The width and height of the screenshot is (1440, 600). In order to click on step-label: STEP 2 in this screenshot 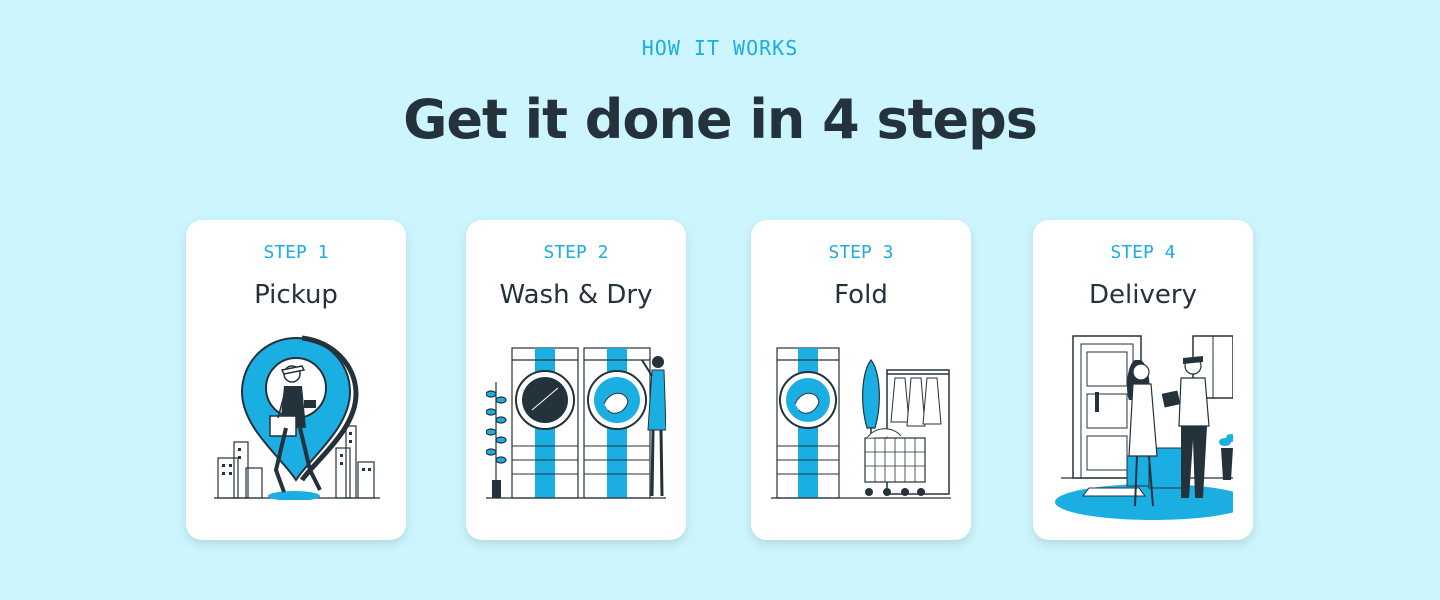, I will do `click(576, 252)`.